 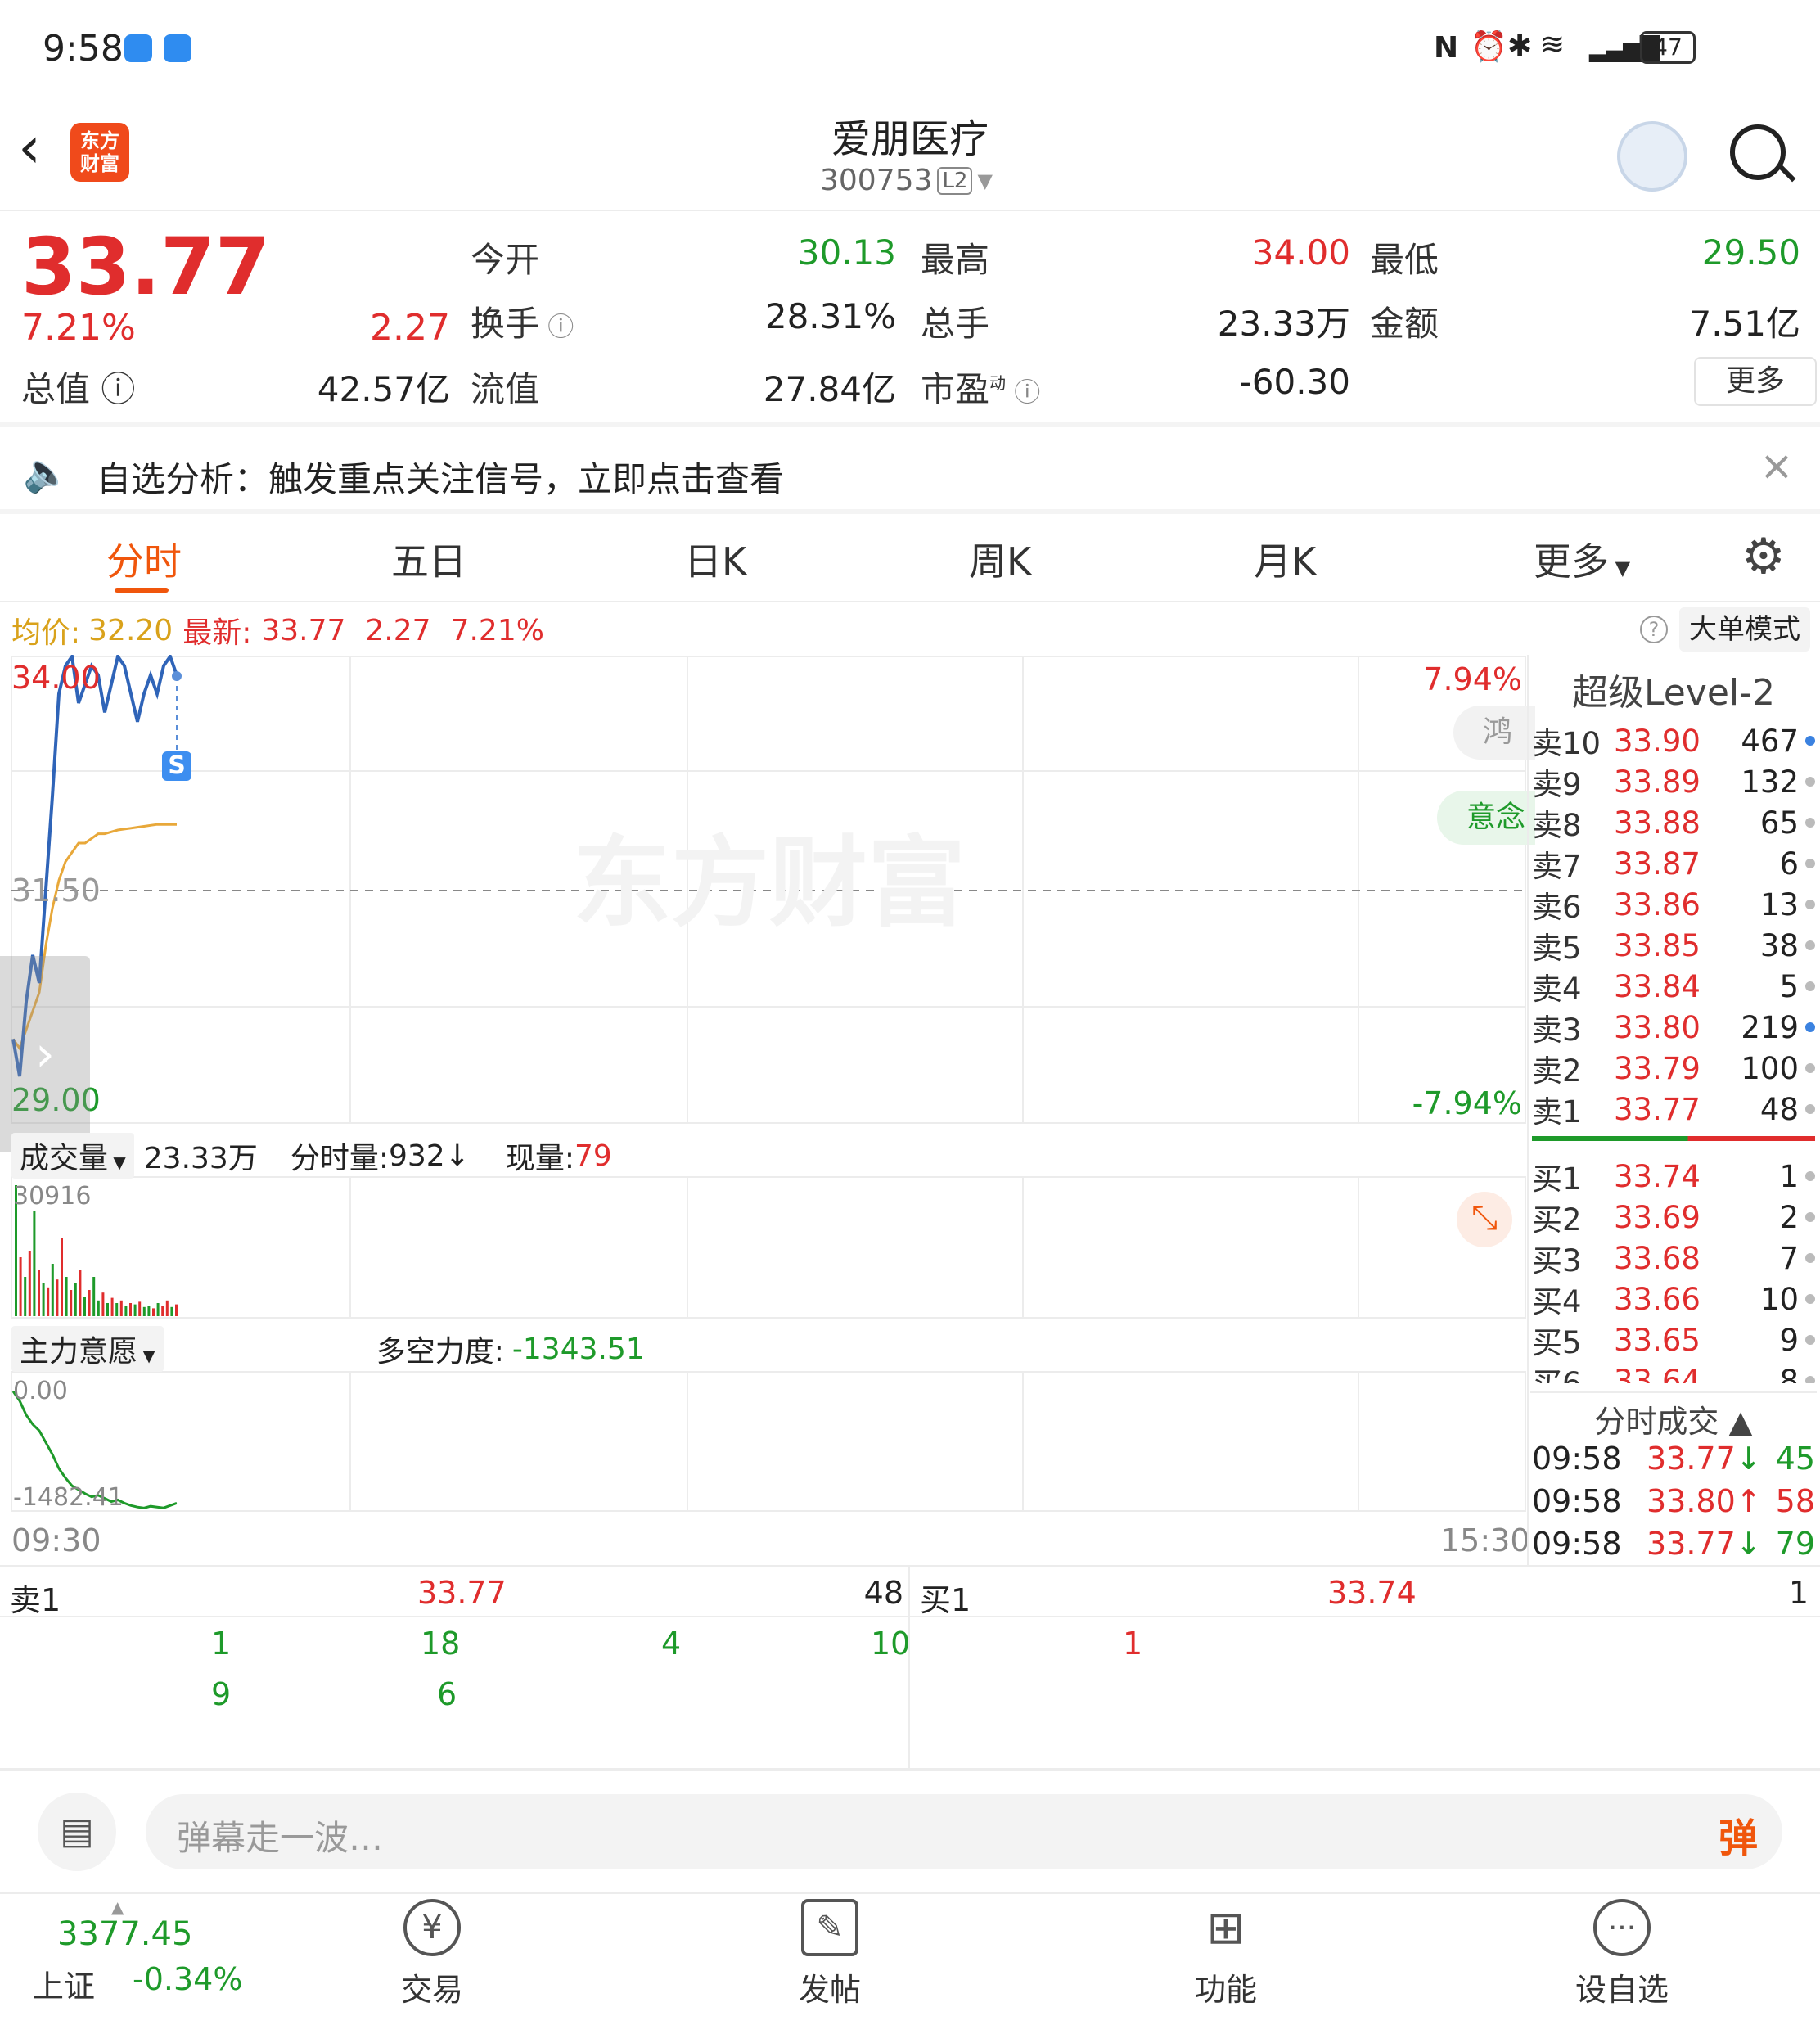 What do you see at coordinates (1494, 733) in the screenshot?
I see `tag-hong: 鸿` at bounding box center [1494, 733].